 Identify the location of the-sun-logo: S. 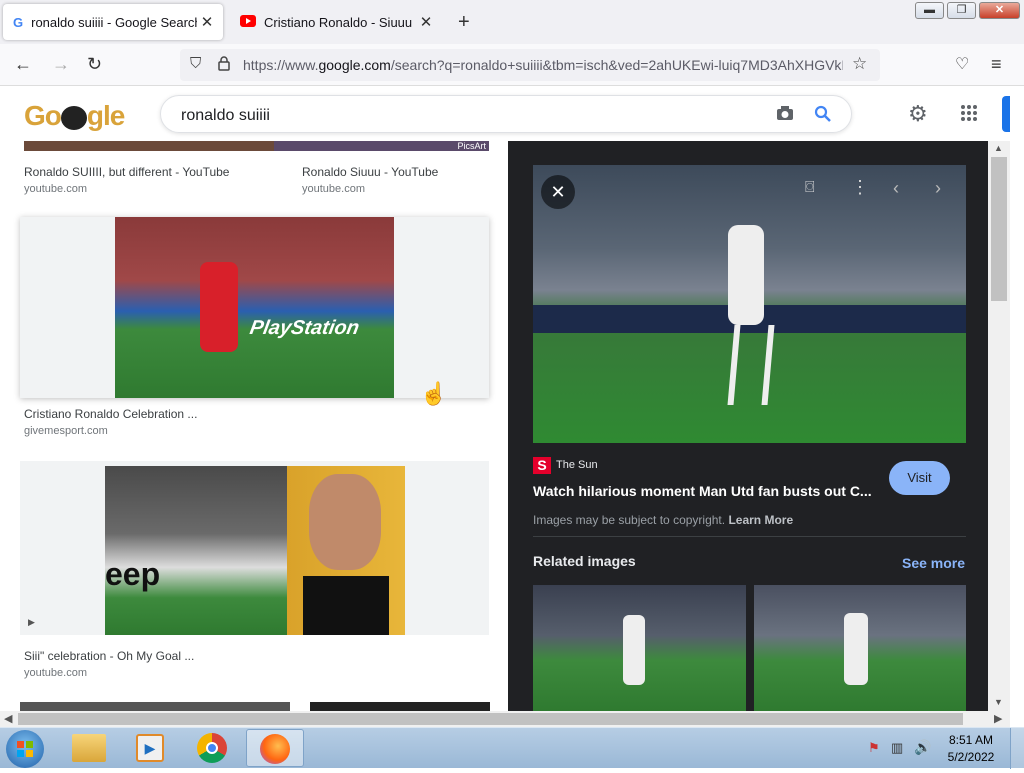
(542, 465).